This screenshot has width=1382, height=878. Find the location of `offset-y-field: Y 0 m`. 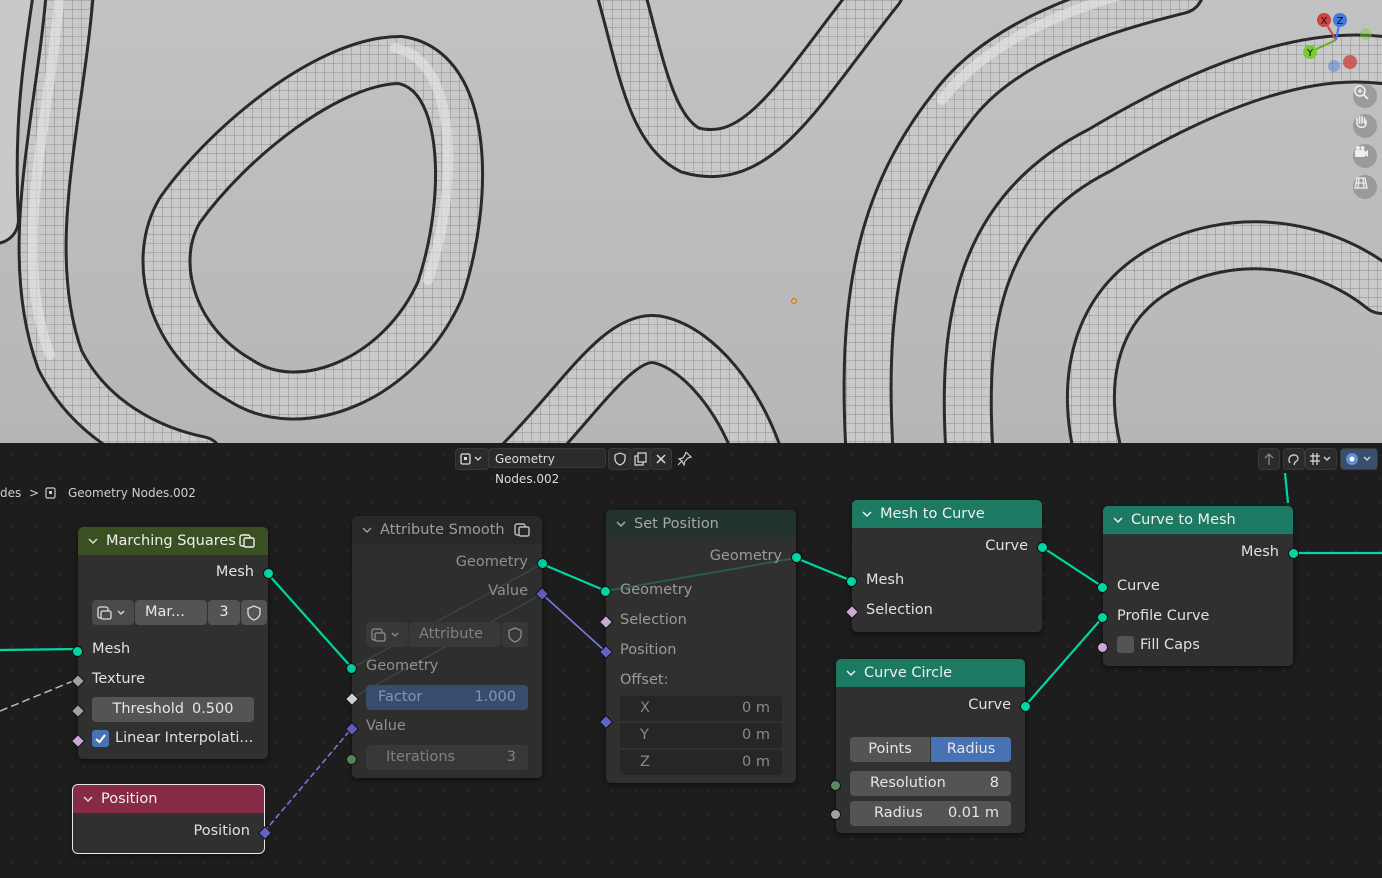

offset-y-field: Y 0 m is located at coordinates (701, 735).